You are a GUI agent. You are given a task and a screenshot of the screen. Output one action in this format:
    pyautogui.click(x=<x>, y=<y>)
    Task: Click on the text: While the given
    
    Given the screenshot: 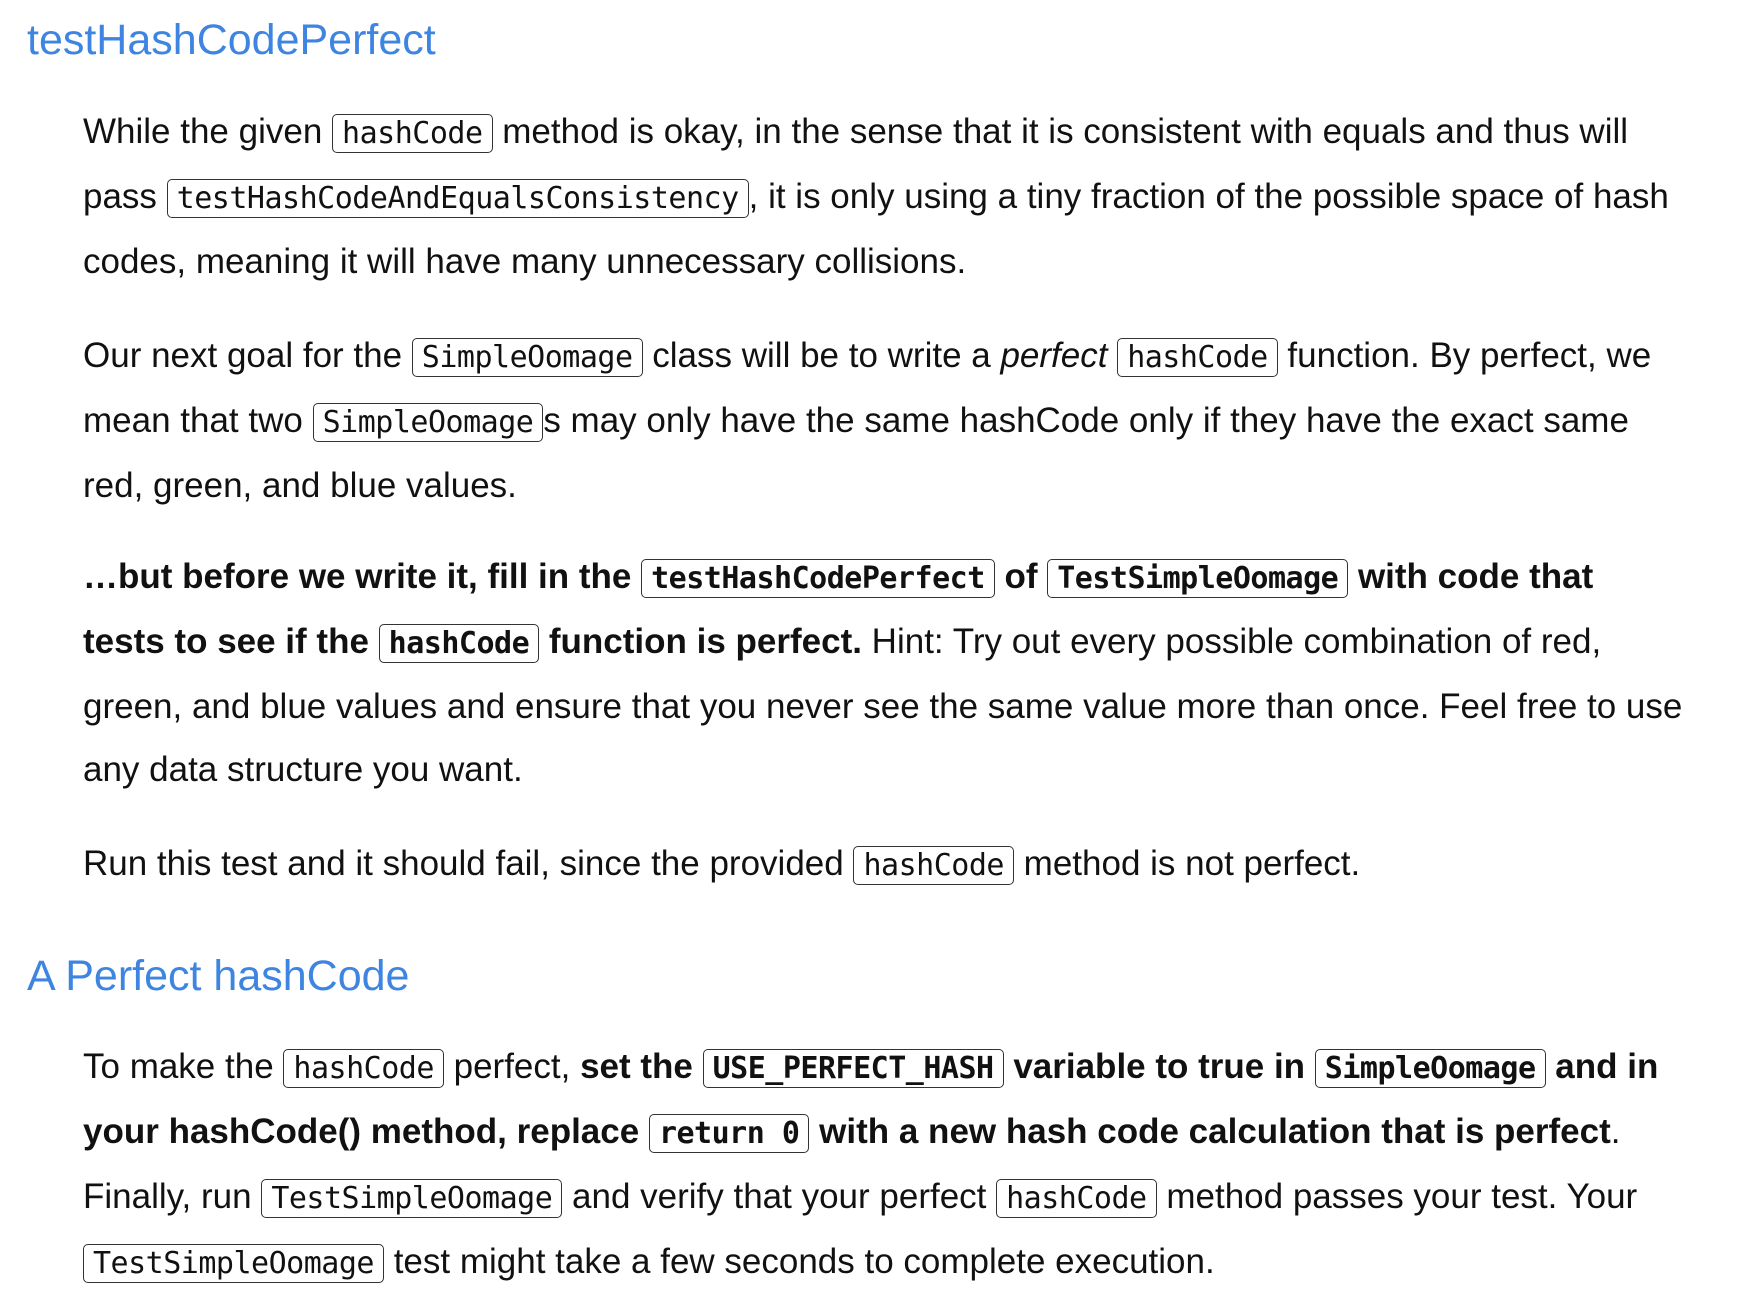 What is the action you would take?
    pyautogui.click(x=208, y=131)
    